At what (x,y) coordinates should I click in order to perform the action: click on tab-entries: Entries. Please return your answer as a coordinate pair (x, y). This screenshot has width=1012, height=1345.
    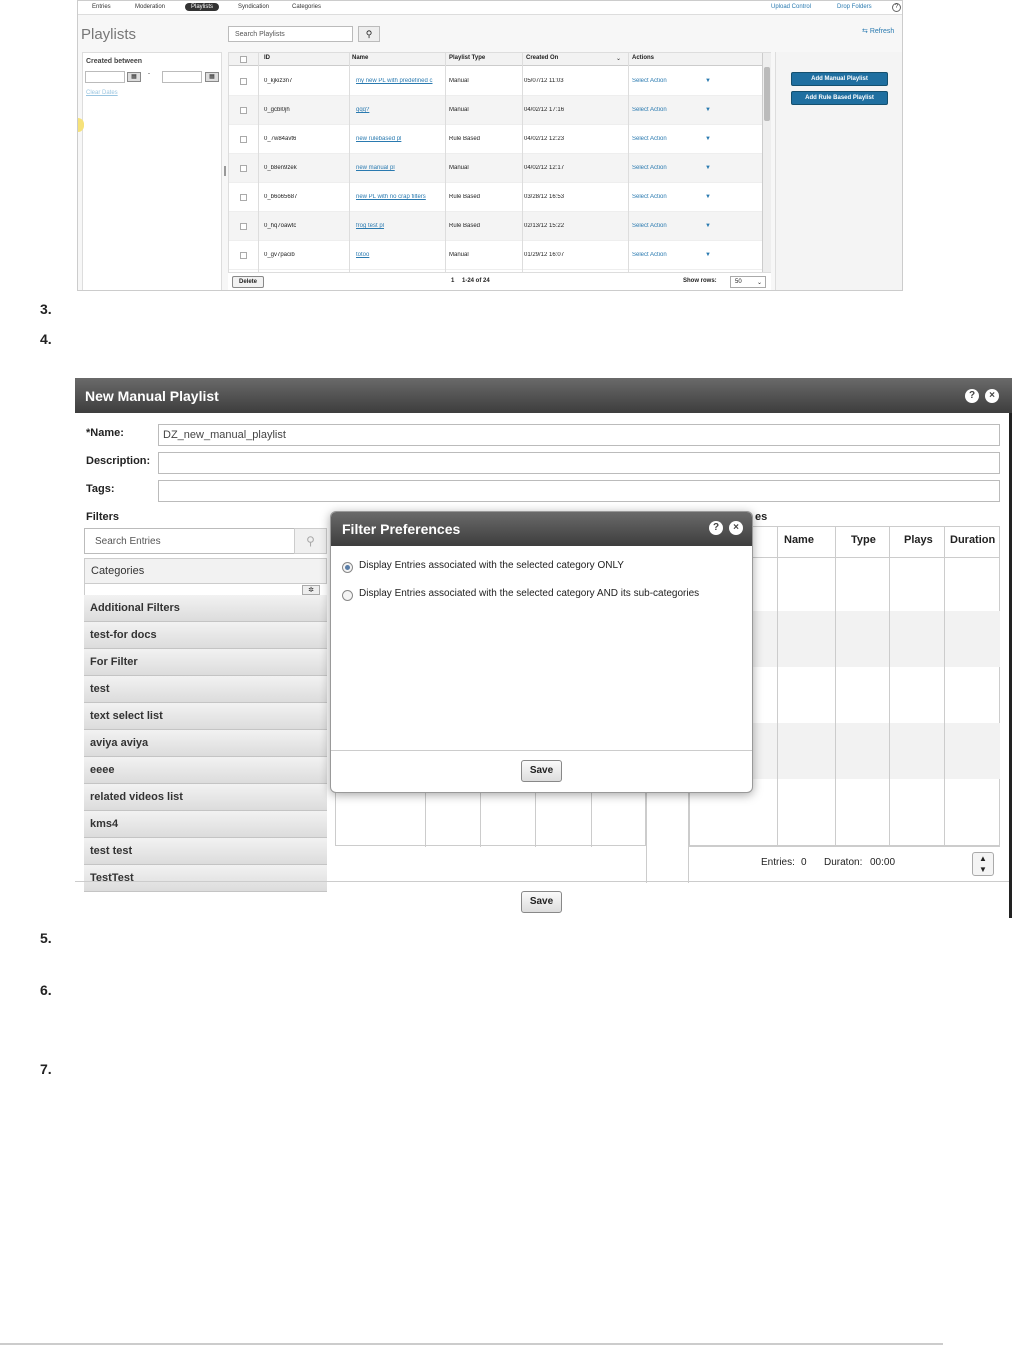
    Looking at the image, I should click on (101, 7).